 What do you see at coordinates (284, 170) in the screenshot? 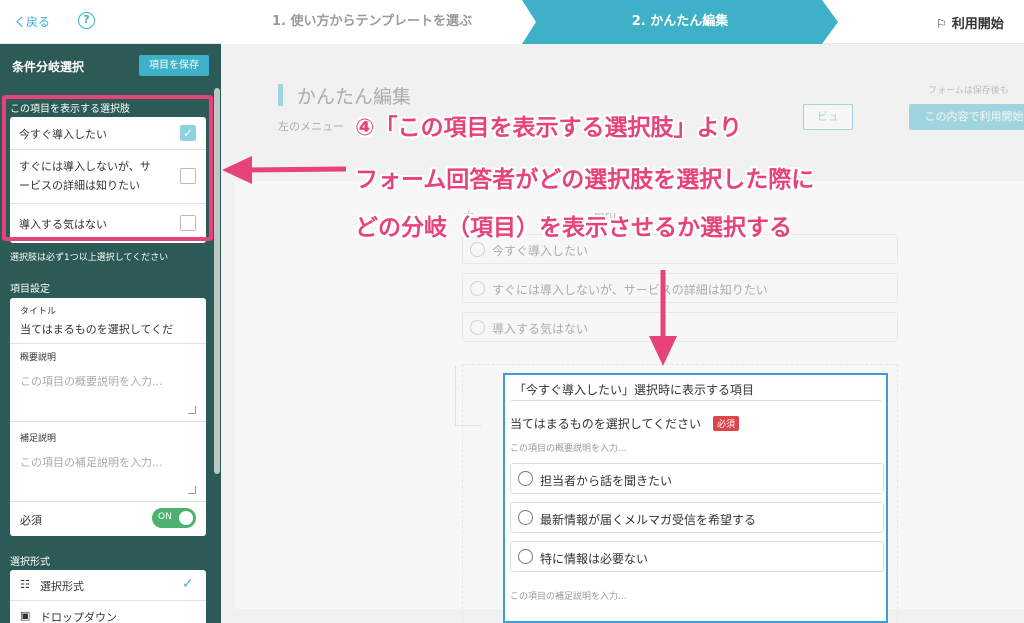
I see `arrow-left-icon` at bounding box center [284, 170].